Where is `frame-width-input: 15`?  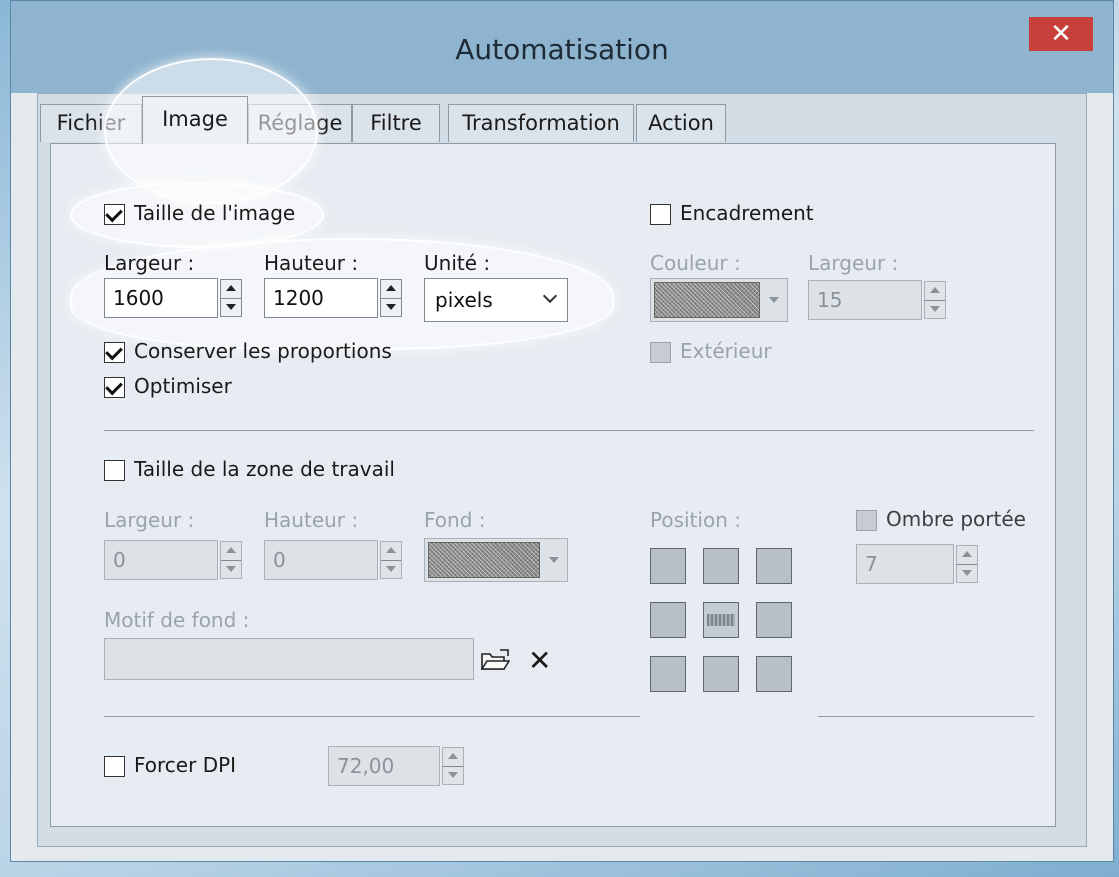
frame-width-input: 15 is located at coordinates (865, 300).